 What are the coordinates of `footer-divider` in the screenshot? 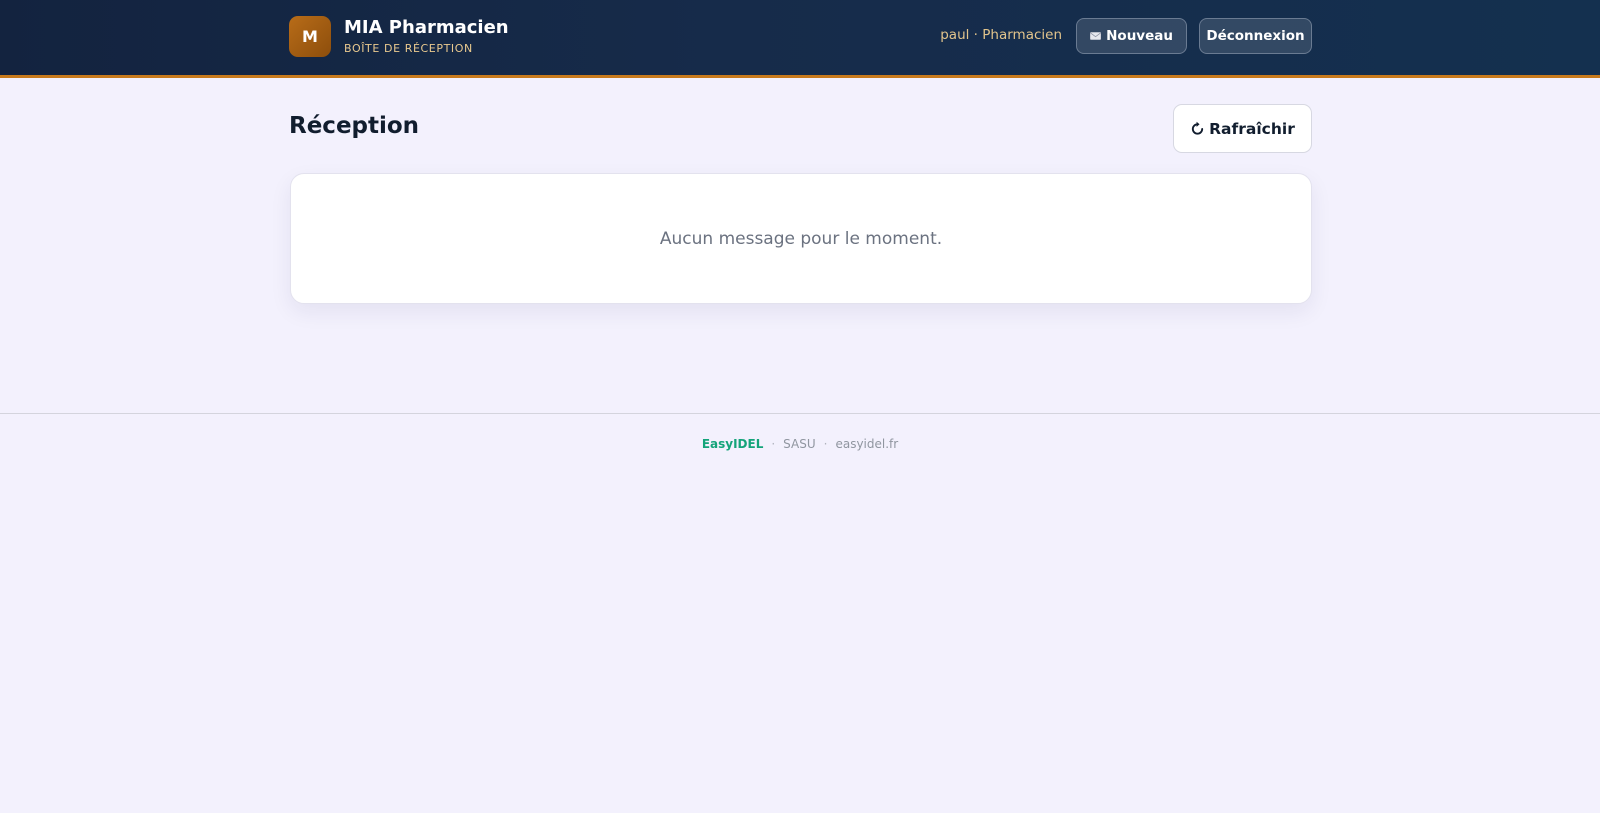 It's located at (800, 413).